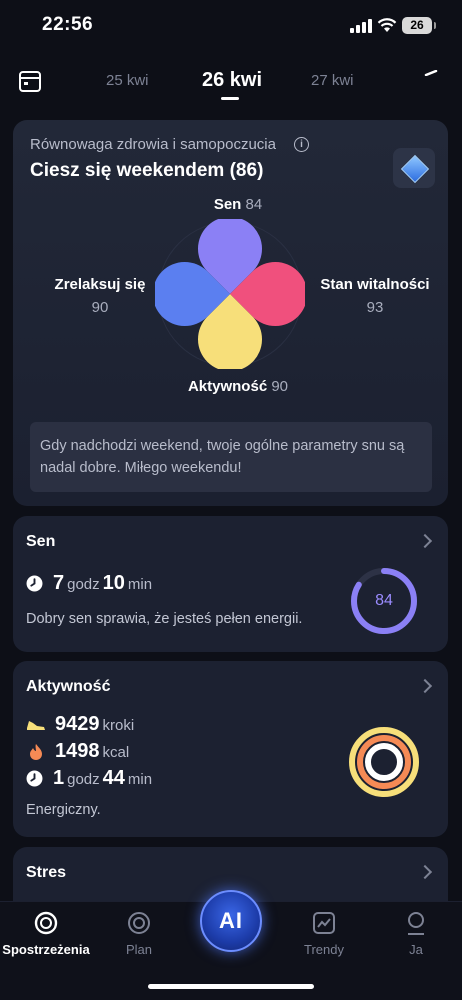 This screenshot has height=1000, width=462. I want to click on home-indicator, so click(231, 986).